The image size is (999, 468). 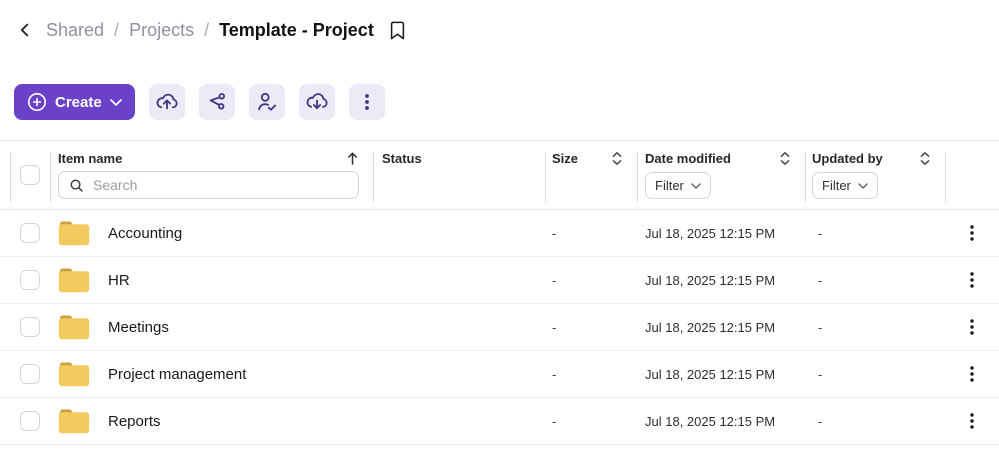 What do you see at coordinates (75, 30) in the screenshot?
I see `breadcrumb-item-shared: Shared` at bounding box center [75, 30].